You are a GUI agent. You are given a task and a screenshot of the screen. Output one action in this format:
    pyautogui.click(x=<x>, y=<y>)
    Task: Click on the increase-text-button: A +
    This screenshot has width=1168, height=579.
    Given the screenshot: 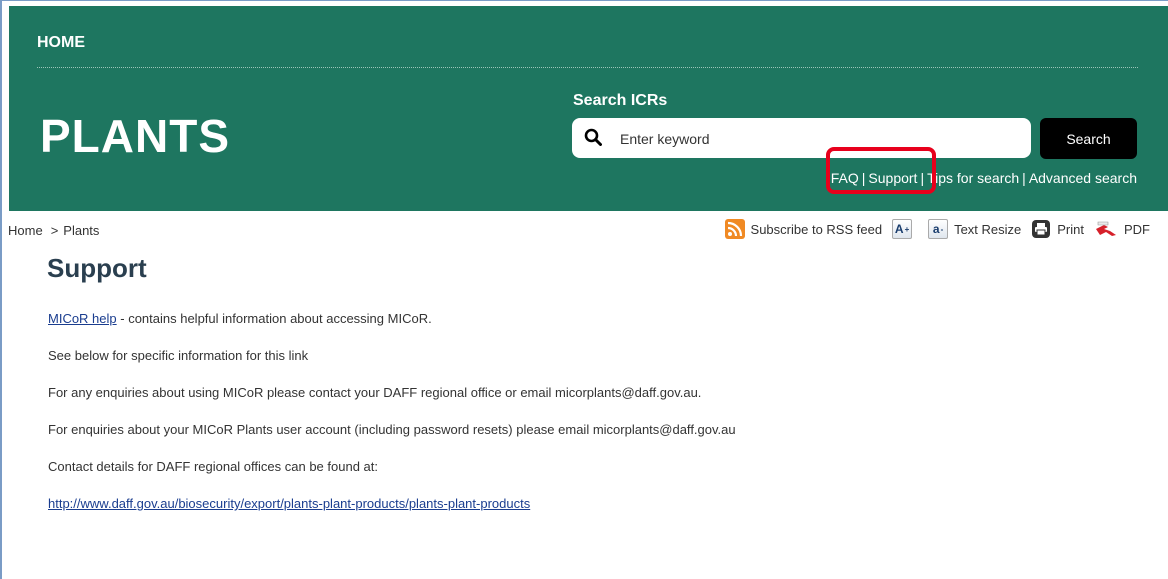 What is the action you would take?
    pyautogui.click(x=905, y=229)
    